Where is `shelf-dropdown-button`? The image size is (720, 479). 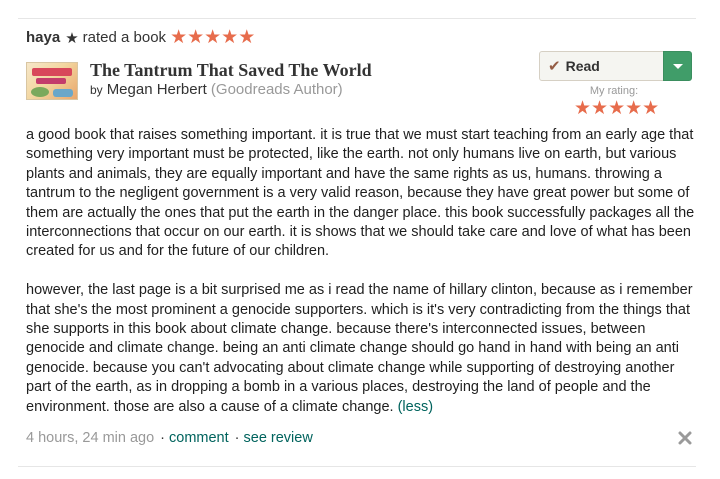
shelf-dropdown-button is located at coordinates (677, 66).